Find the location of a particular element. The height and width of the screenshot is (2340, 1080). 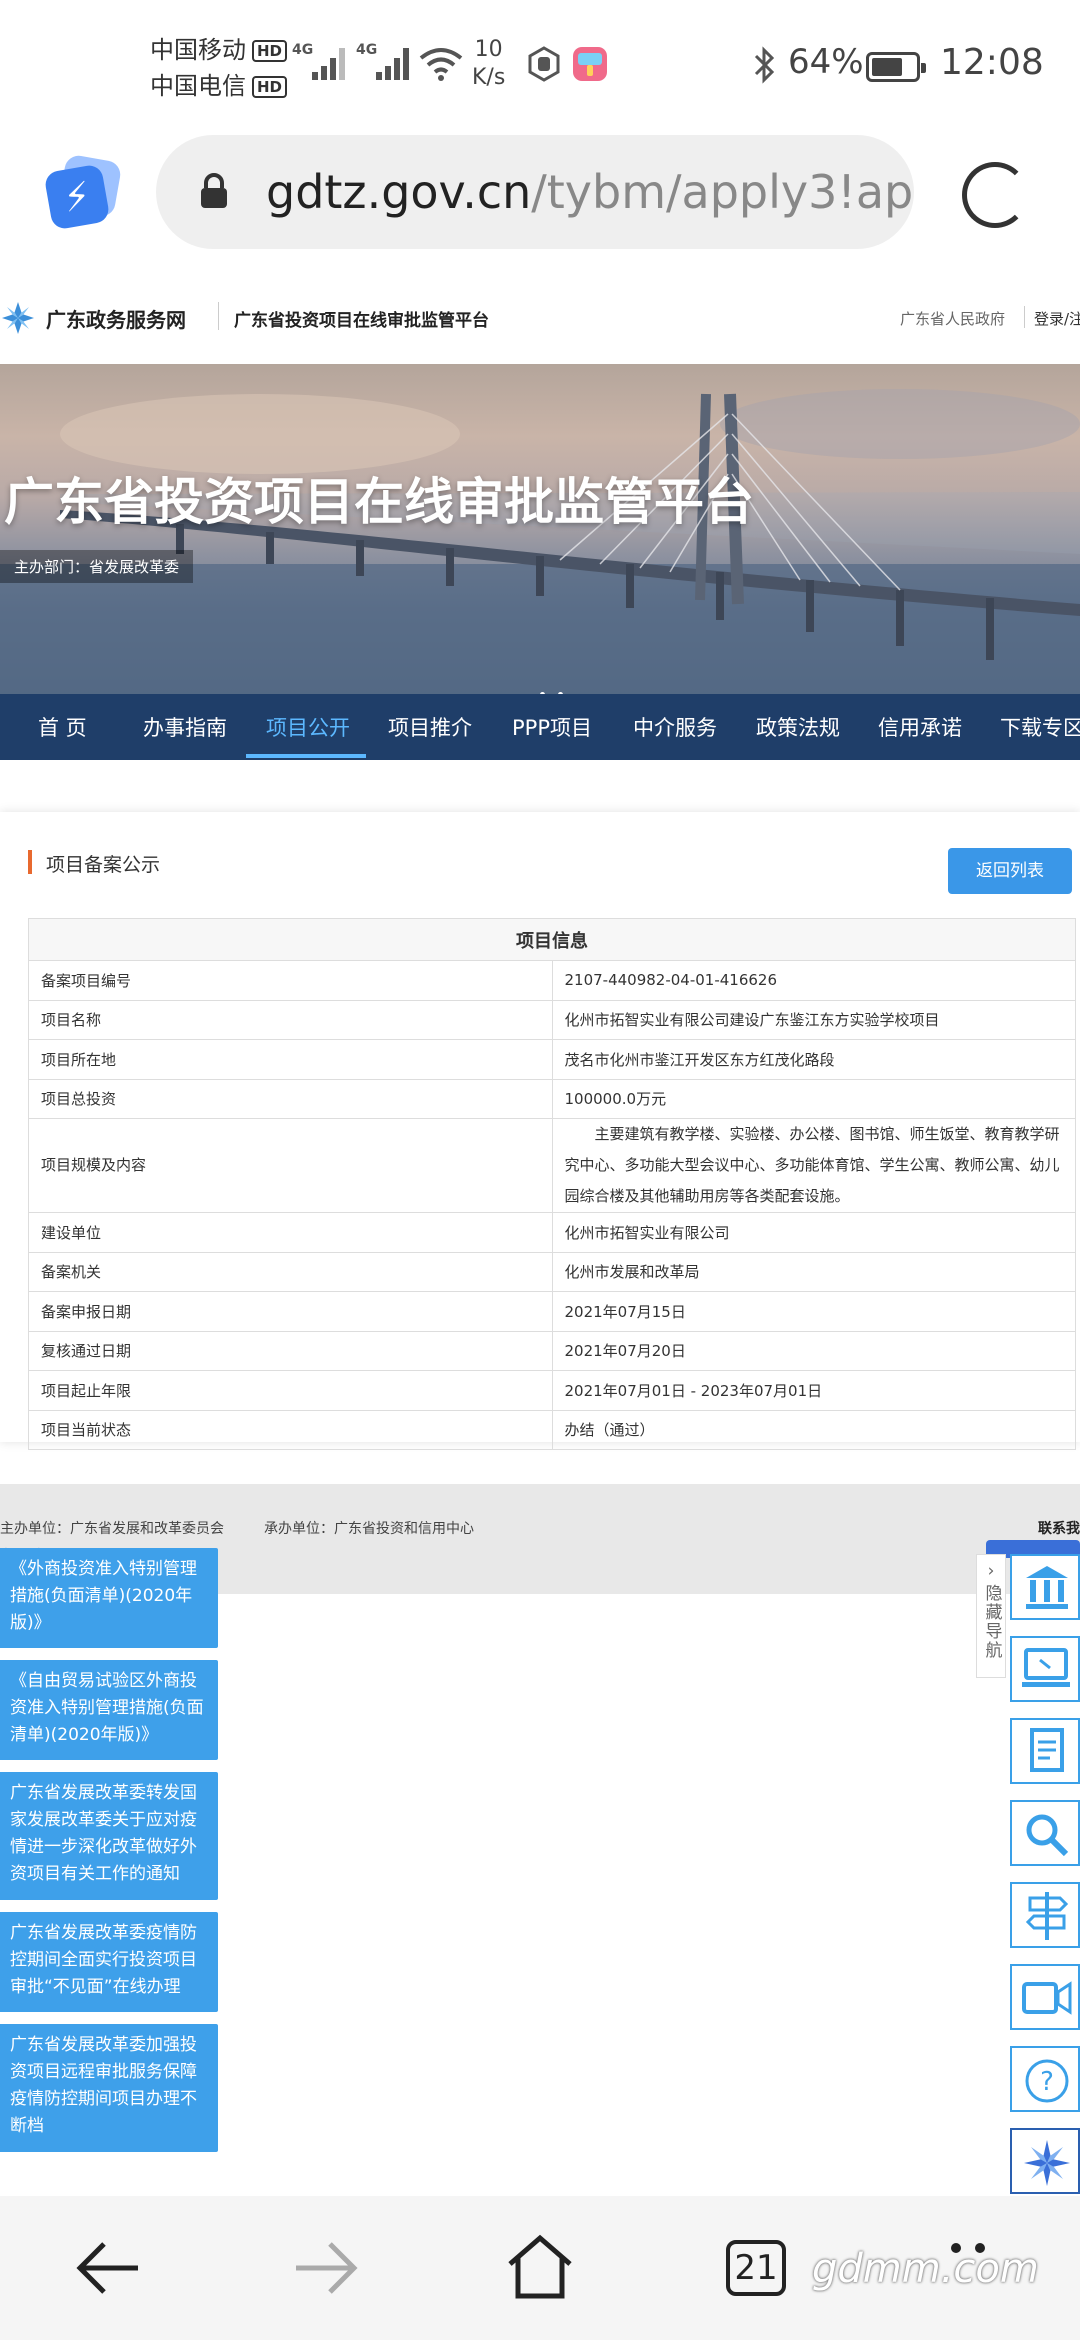

banner-title: 广东省投资项目在线审批监管平台 is located at coordinates (379, 502).